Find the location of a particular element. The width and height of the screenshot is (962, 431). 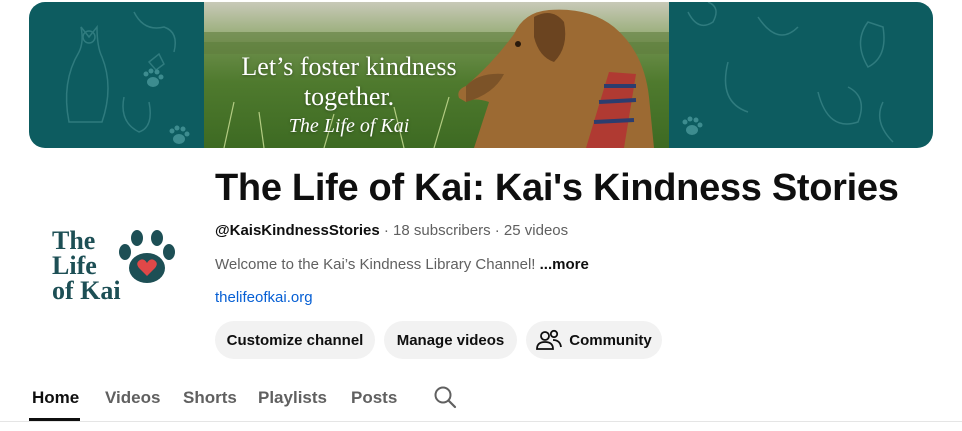

customize-channel-button: Customize channel is located at coordinates (295, 340).